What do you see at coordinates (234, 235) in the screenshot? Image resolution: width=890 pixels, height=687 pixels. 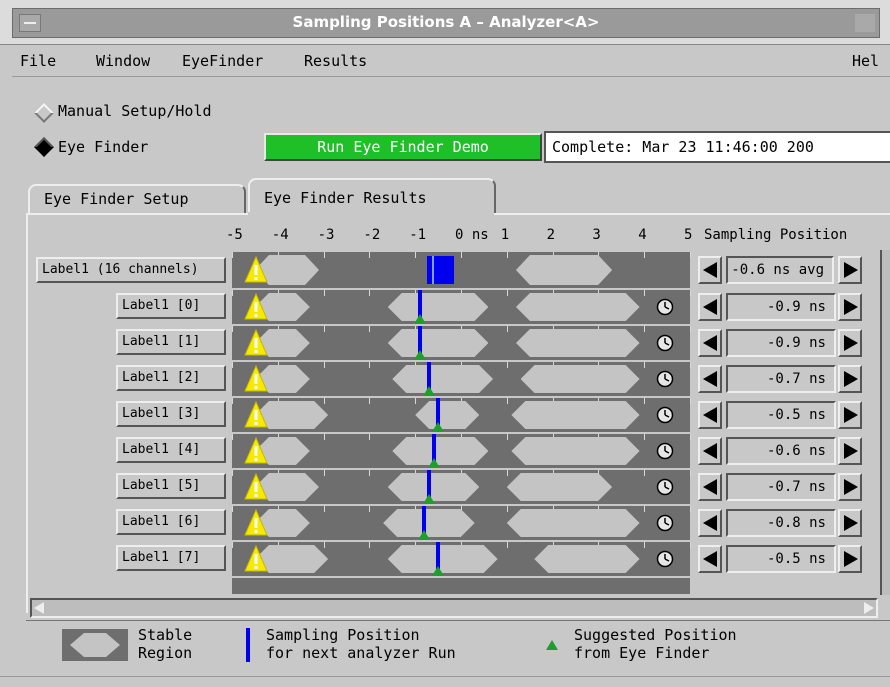 I see `axis-tick-label: -5` at bounding box center [234, 235].